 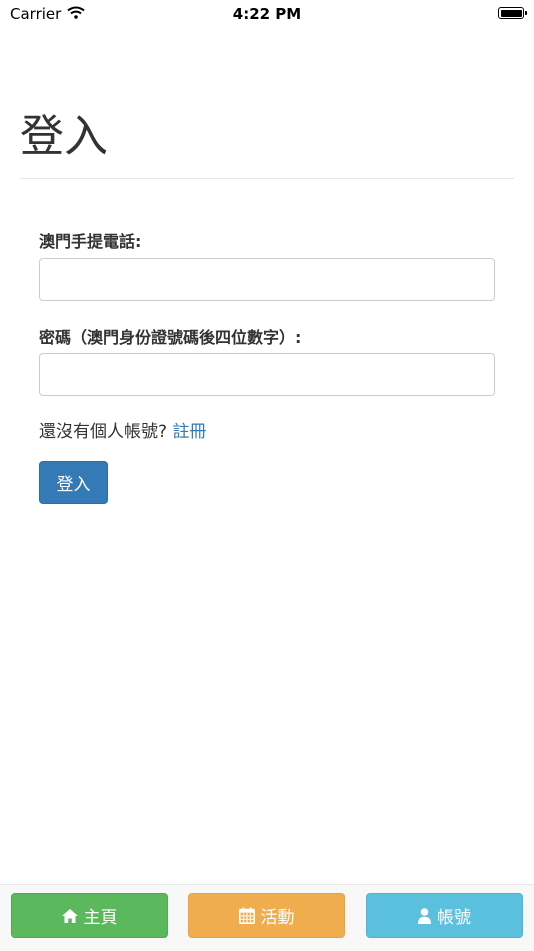 I want to click on title-divider, so click(x=267, y=178).